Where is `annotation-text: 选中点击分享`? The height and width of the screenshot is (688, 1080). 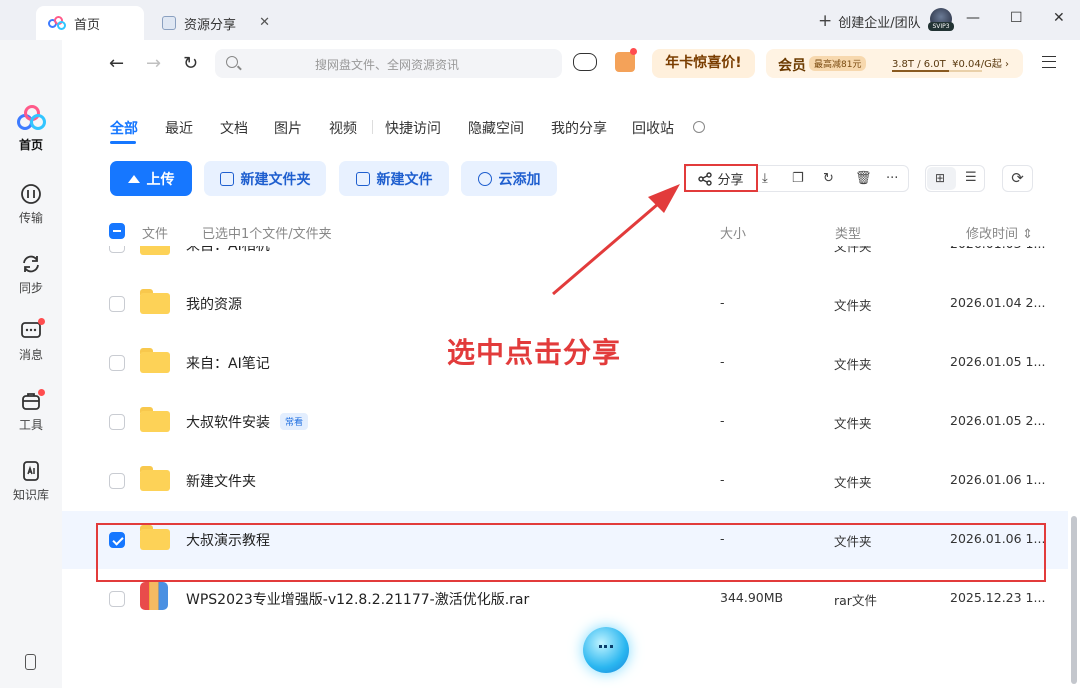 annotation-text: 选中点击分享 is located at coordinates (534, 352).